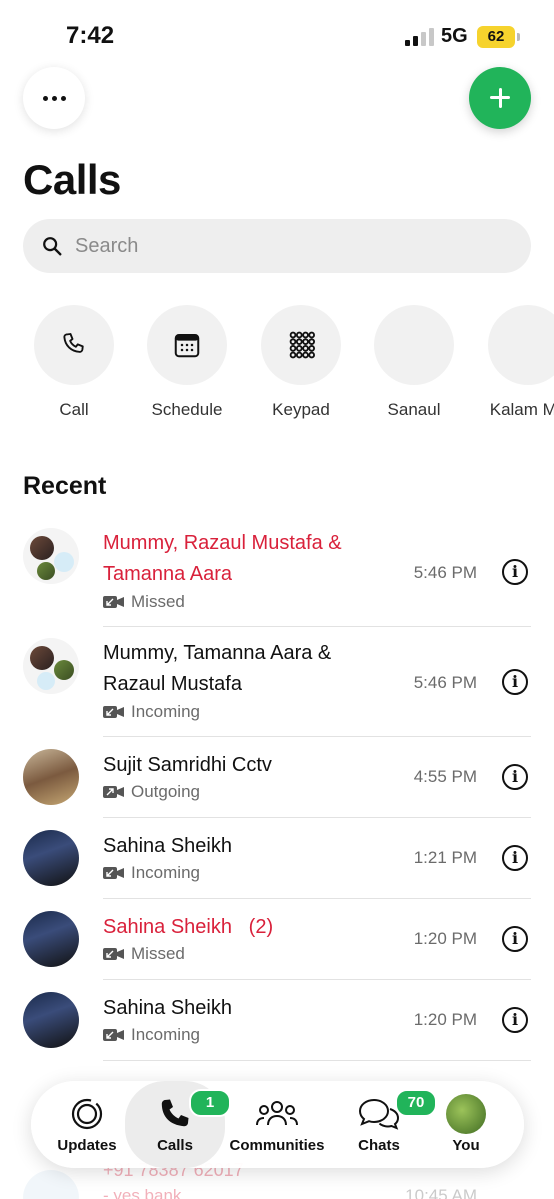 This screenshot has width=554, height=1199. Describe the element at coordinates (187, 409) in the screenshot. I see `quick-action-label: Schedule` at that location.